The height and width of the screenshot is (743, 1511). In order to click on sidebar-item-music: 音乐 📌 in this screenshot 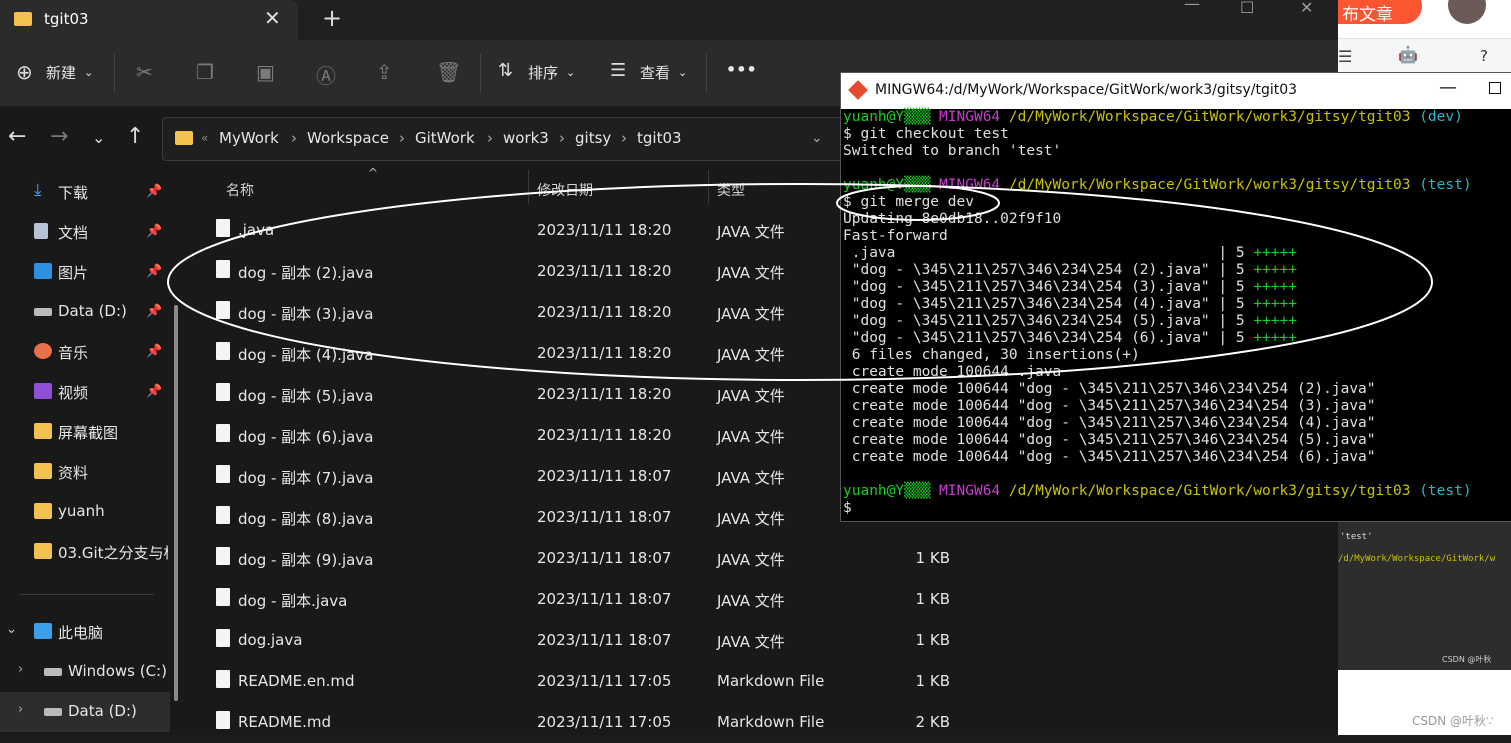, I will do `click(85, 352)`.